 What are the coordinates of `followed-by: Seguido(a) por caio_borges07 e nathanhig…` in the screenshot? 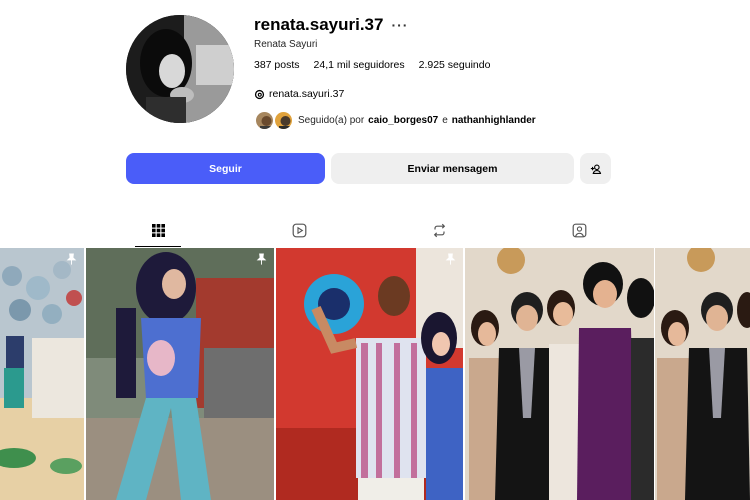 It's located at (395, 120).